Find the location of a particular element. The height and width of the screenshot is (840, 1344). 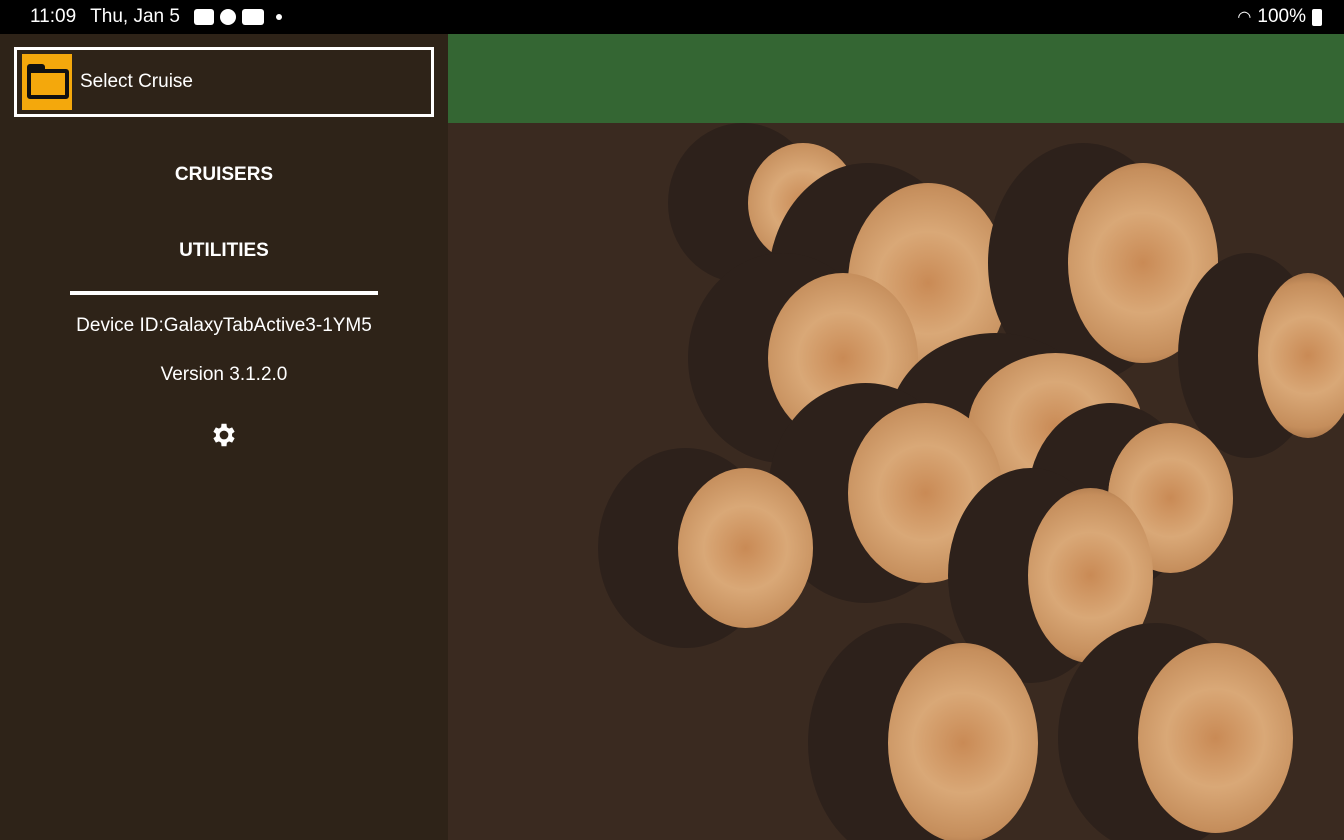

divider is located at coordinates (224, 293).